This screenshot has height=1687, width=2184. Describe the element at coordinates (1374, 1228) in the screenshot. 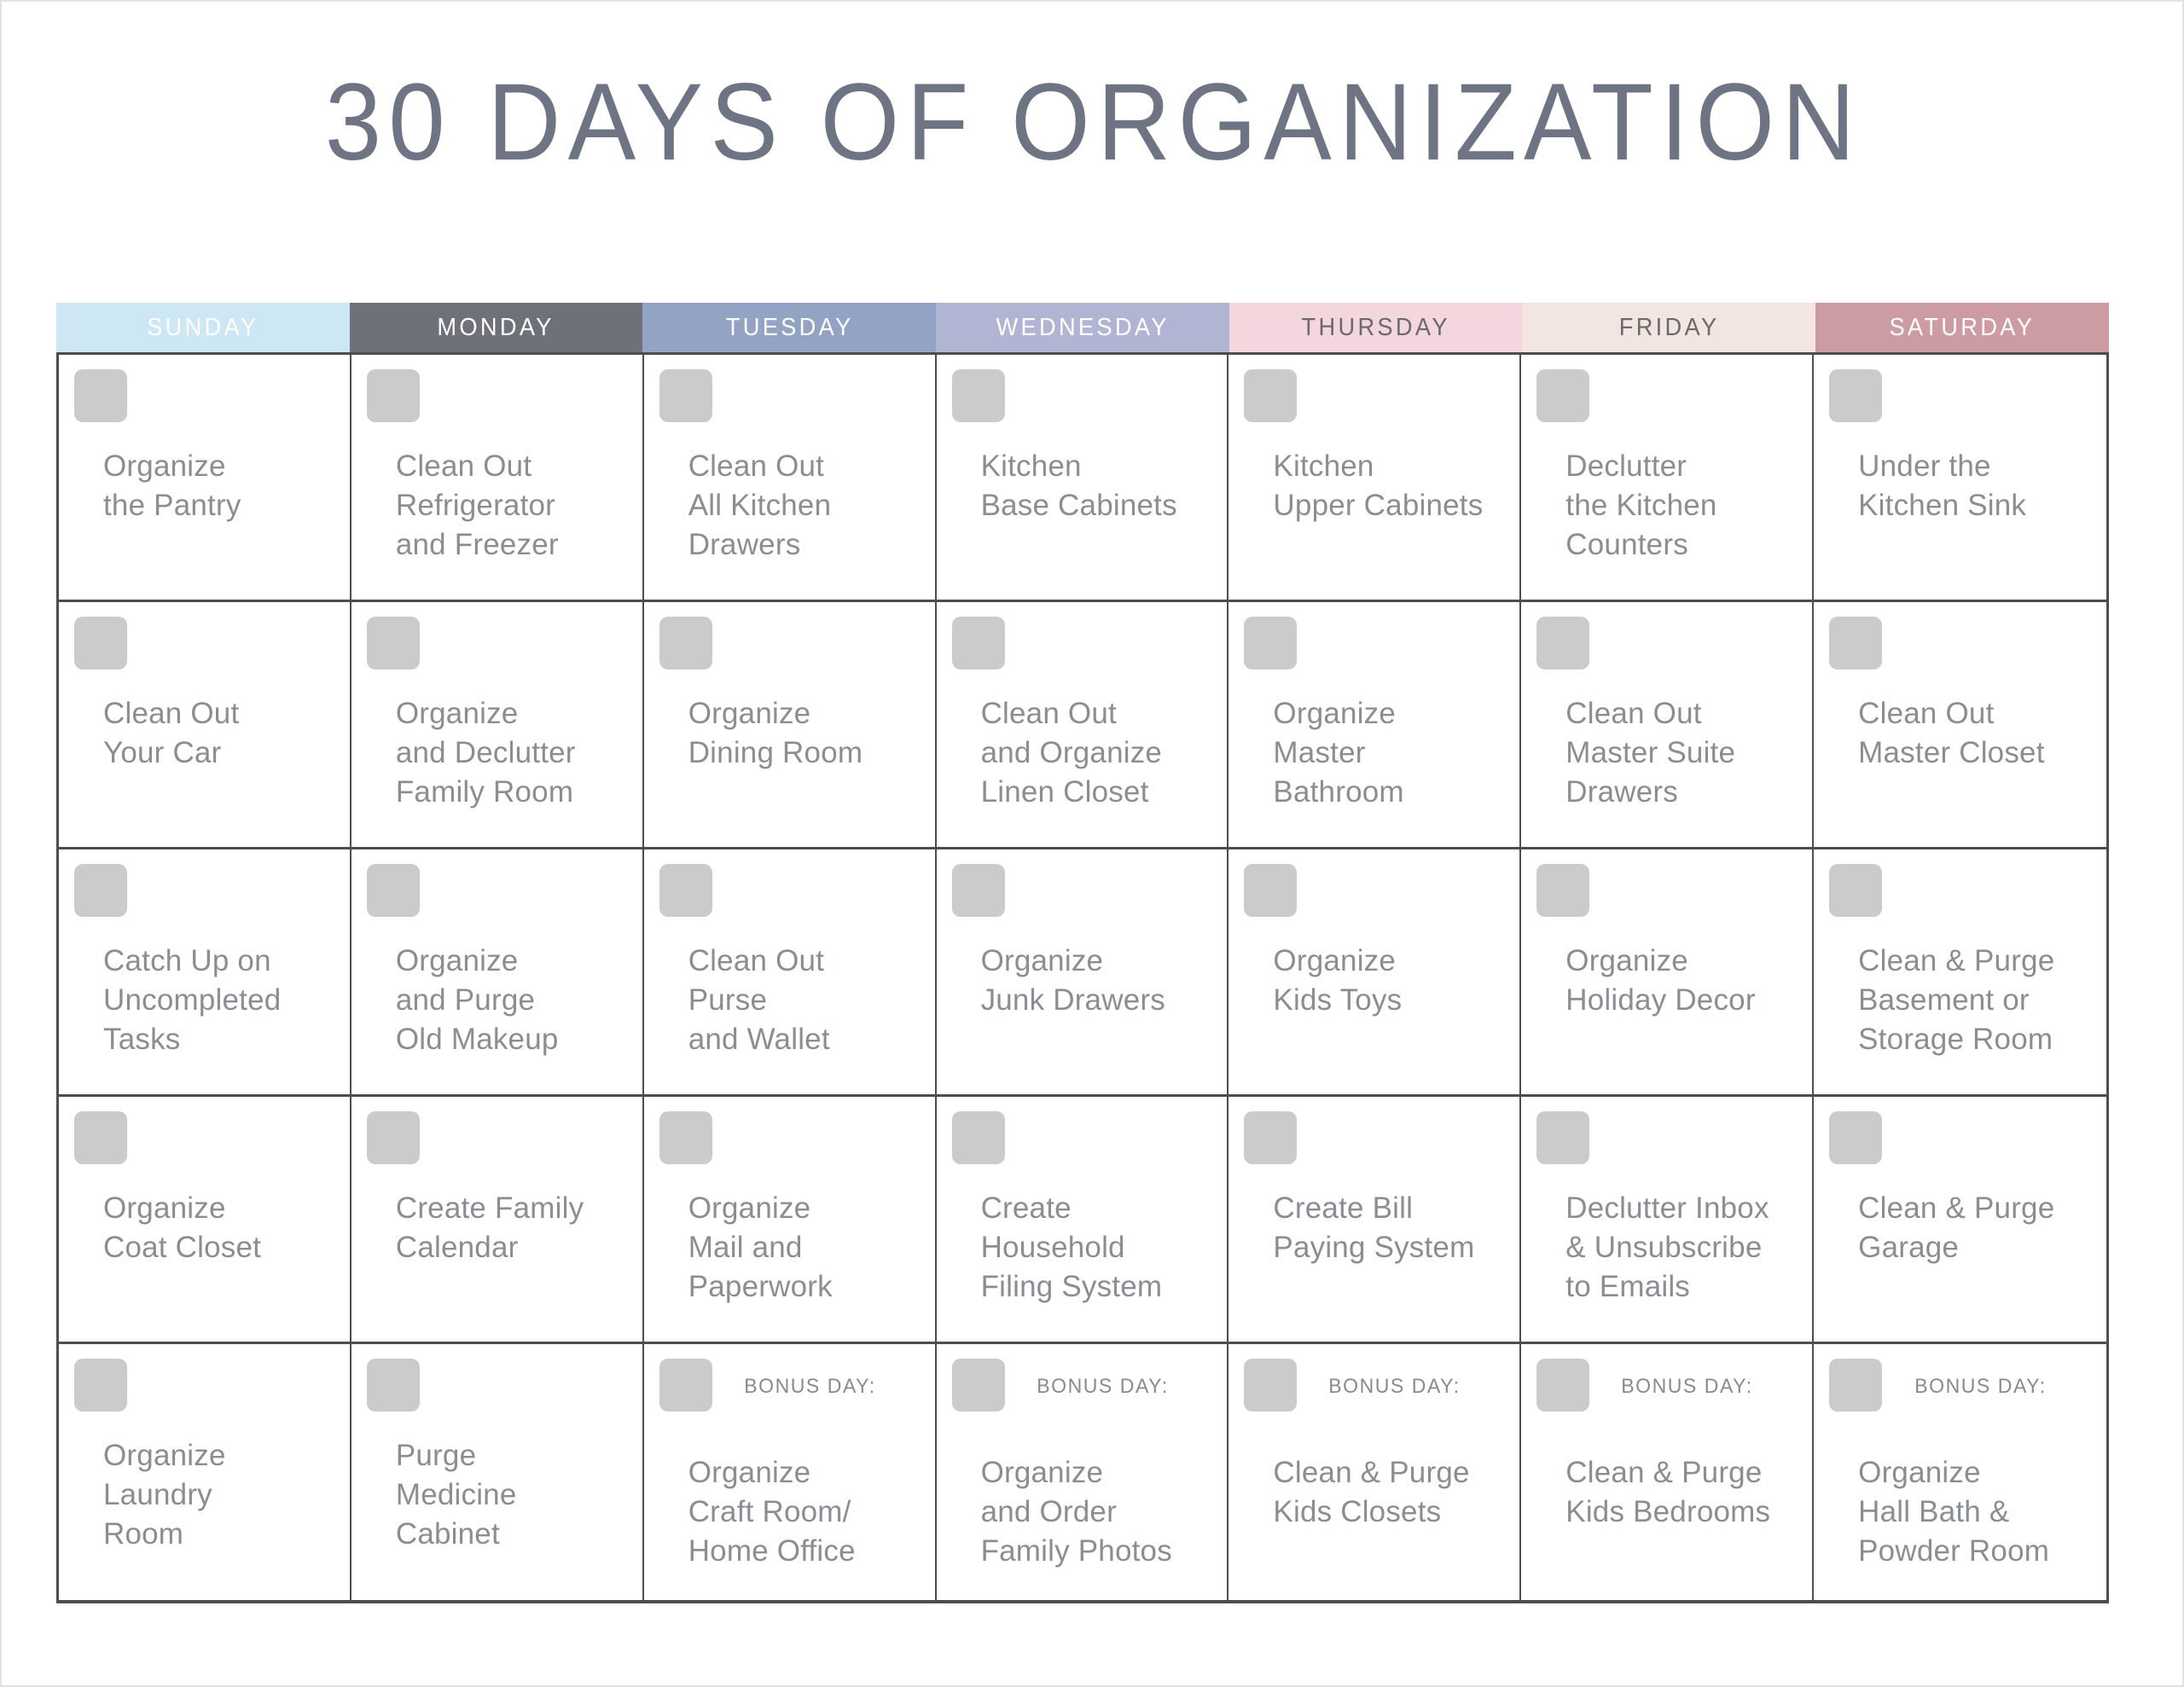

I see `task-text: Create Bill Paying System` at that location.